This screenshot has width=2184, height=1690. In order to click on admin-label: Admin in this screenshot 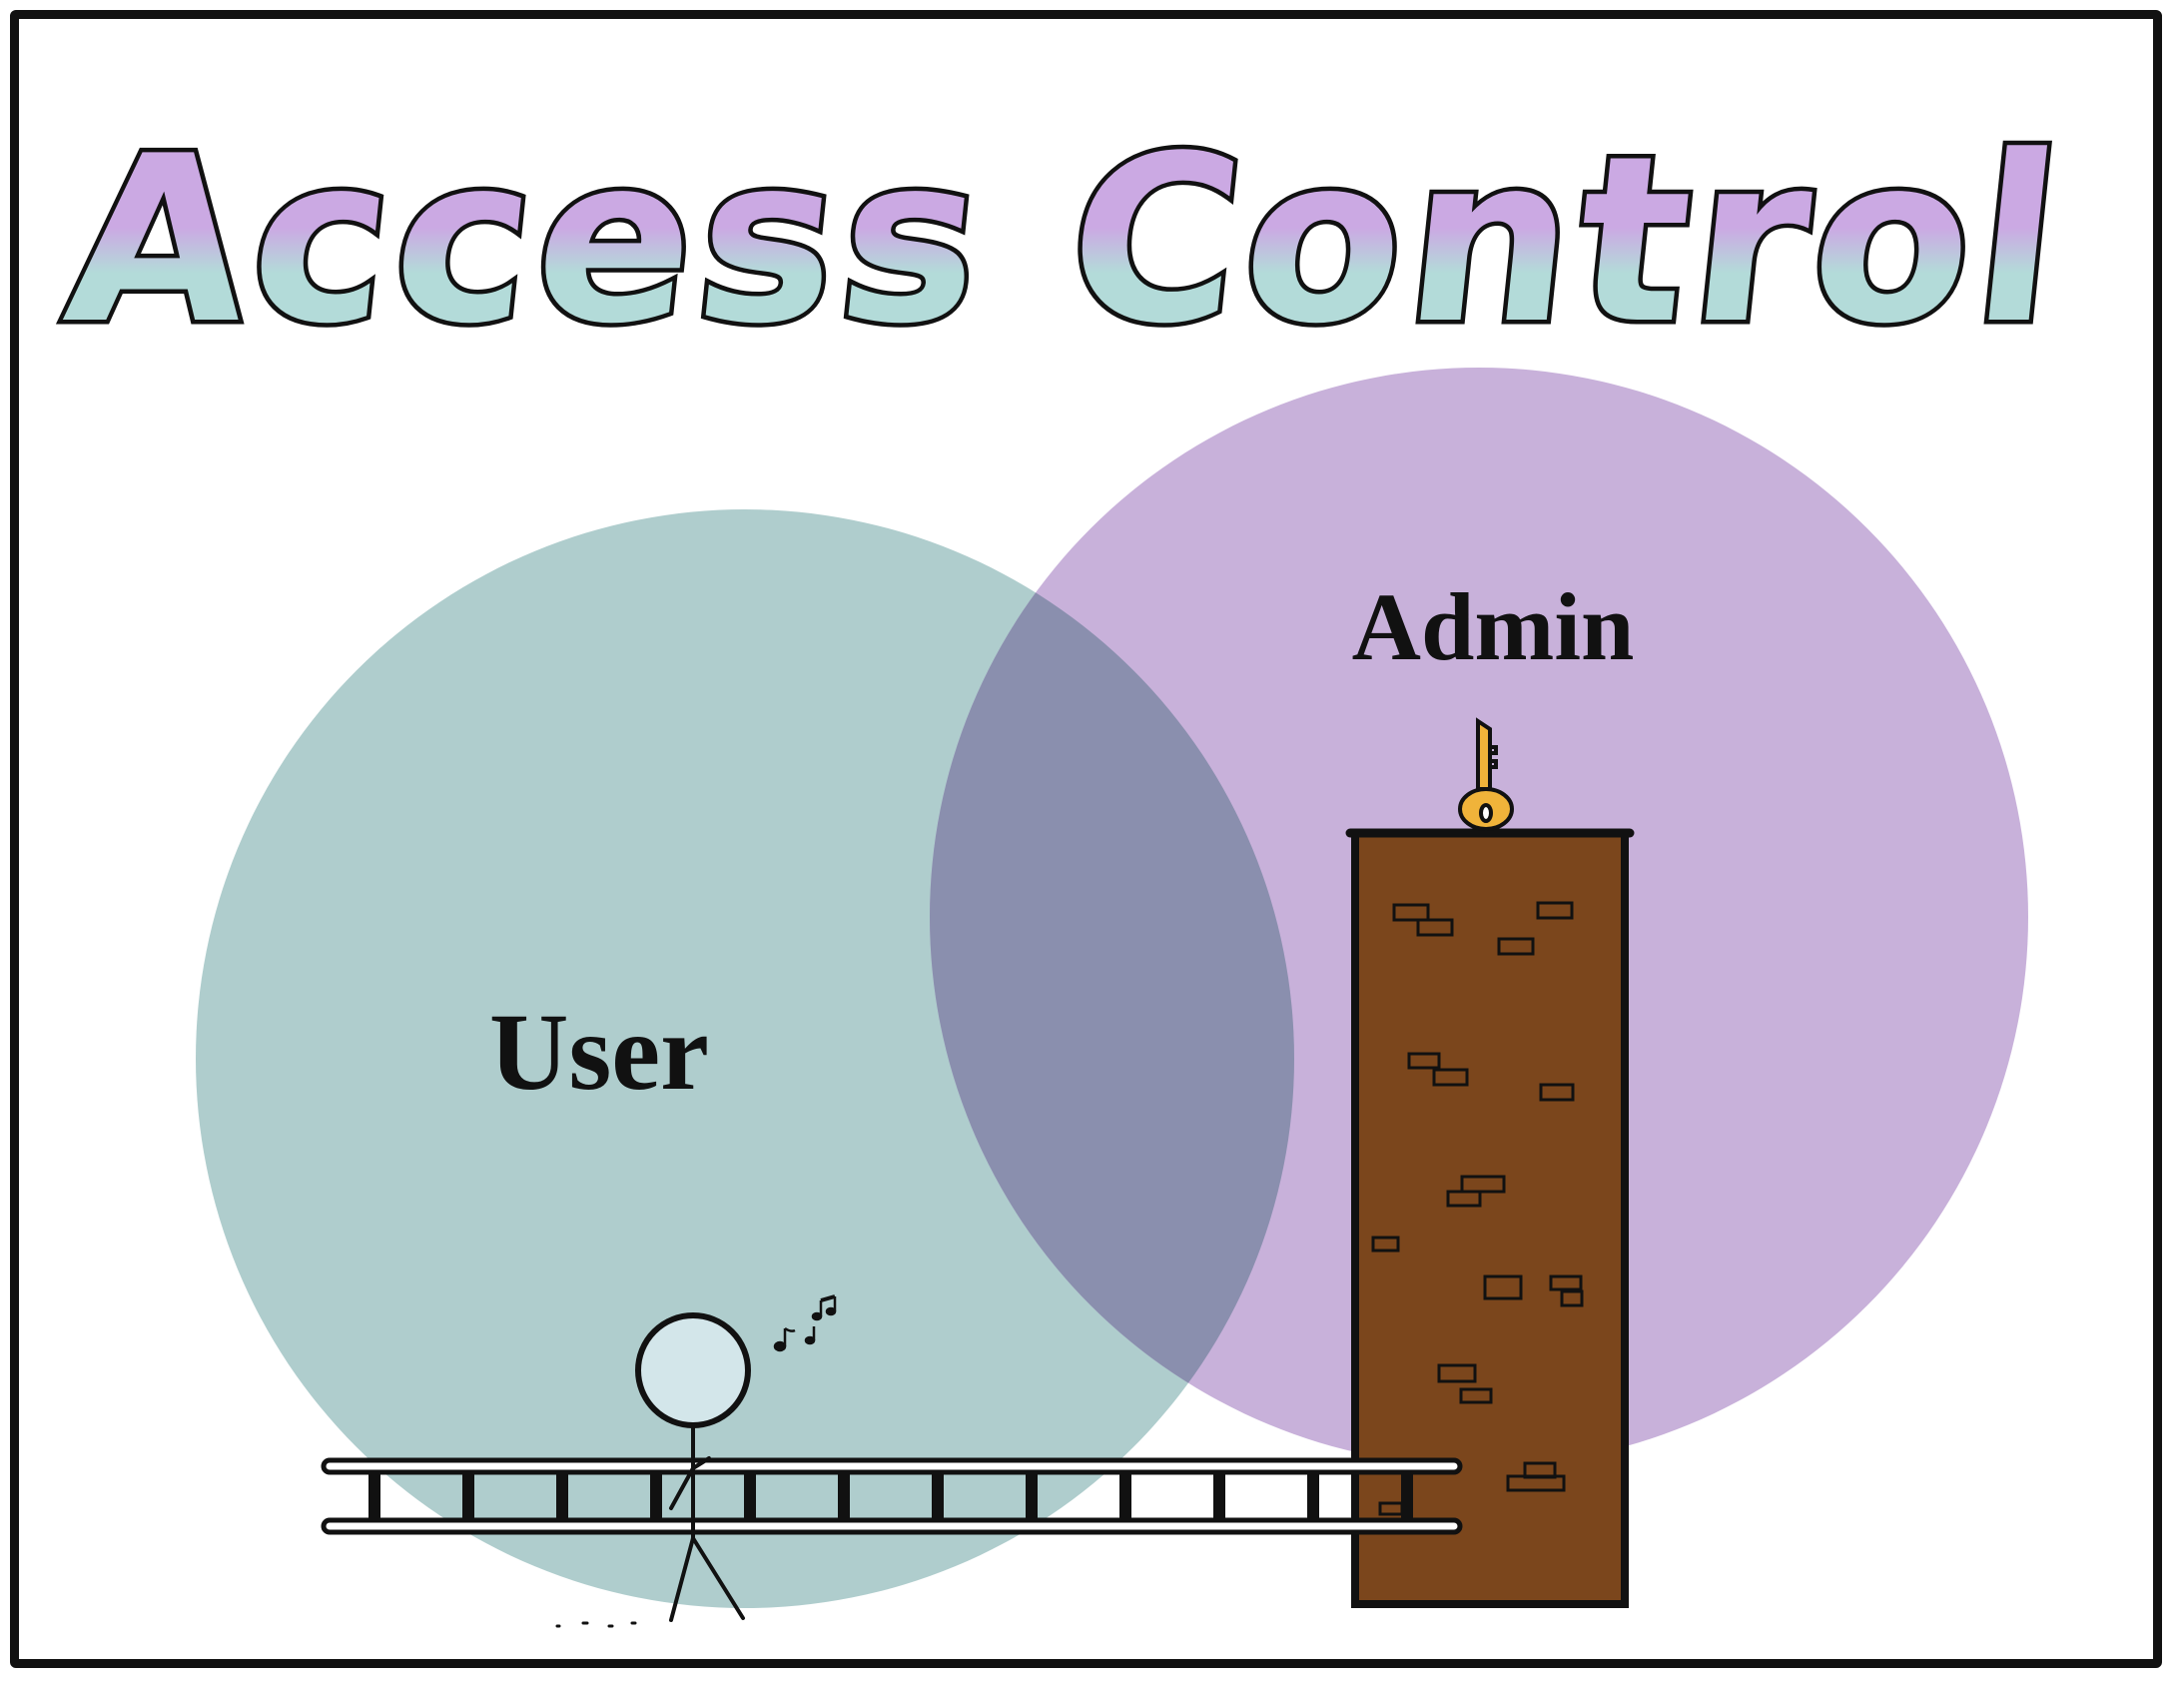, I will do `click(1493, 626)`.